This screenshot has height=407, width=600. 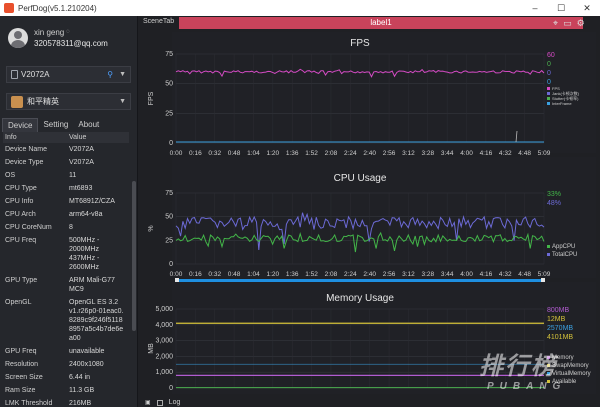 What do you see at coordinates (549, 82) in the screenshot?
I see `current-value: 0` at bounding box center [549, 82].